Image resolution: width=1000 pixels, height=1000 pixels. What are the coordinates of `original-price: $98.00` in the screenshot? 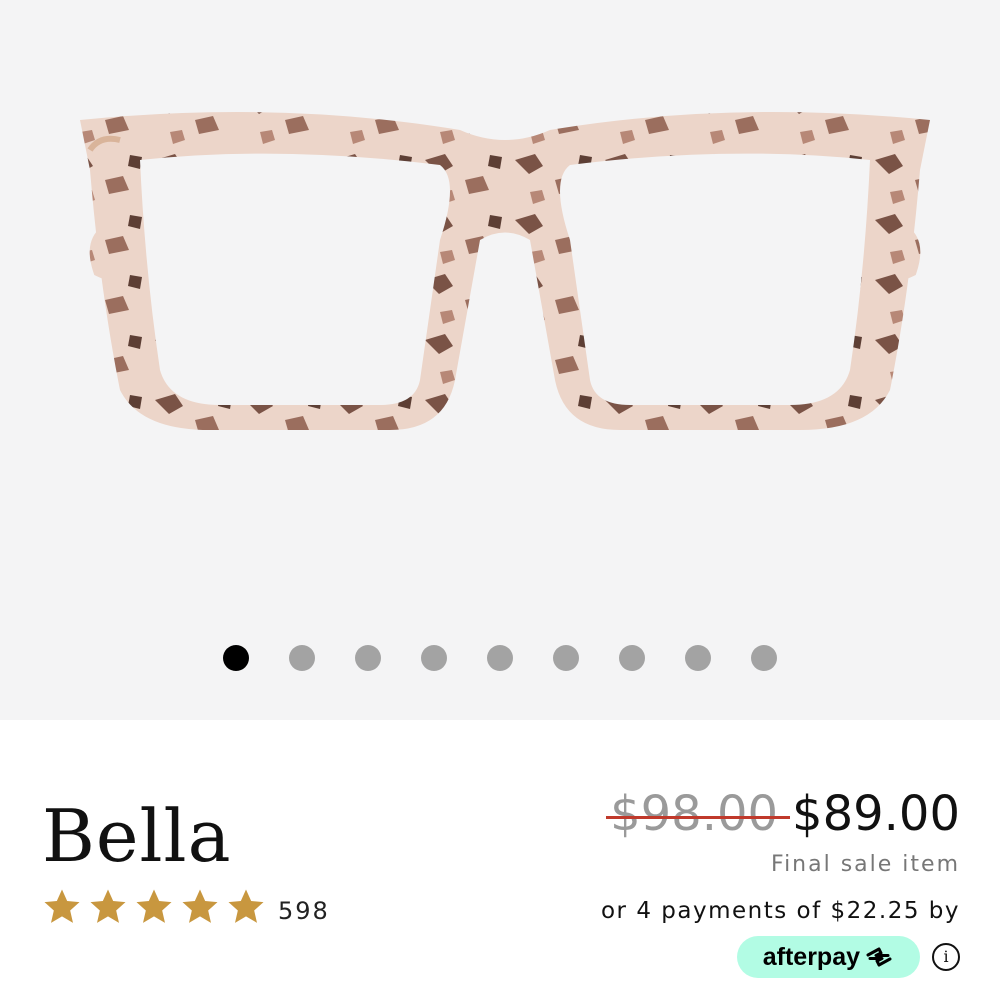 It's located at (698, 814).